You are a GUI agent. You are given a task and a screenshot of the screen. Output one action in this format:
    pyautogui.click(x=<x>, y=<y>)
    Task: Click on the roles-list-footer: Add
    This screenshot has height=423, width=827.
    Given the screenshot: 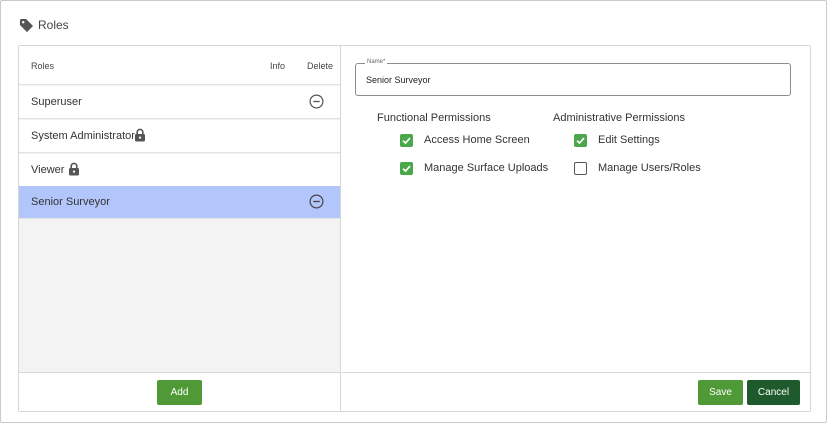 What is the action you would take?
    pyautogui.click(x=179, y=391)
    